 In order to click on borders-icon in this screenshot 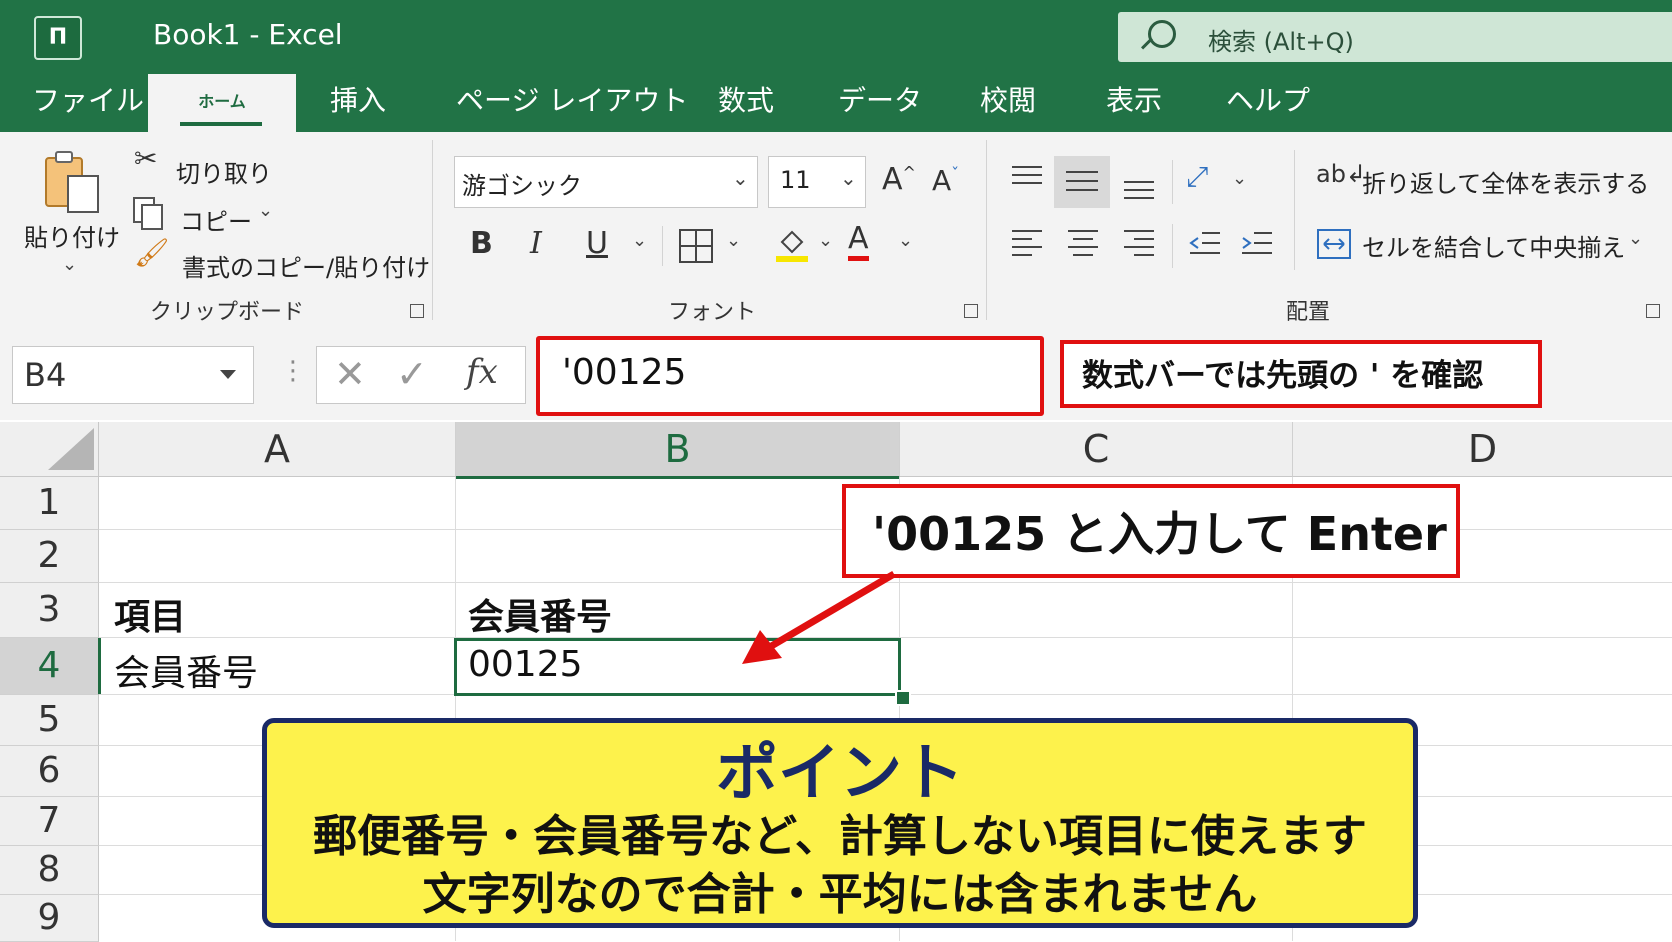, I will do `click(696, 248)`.